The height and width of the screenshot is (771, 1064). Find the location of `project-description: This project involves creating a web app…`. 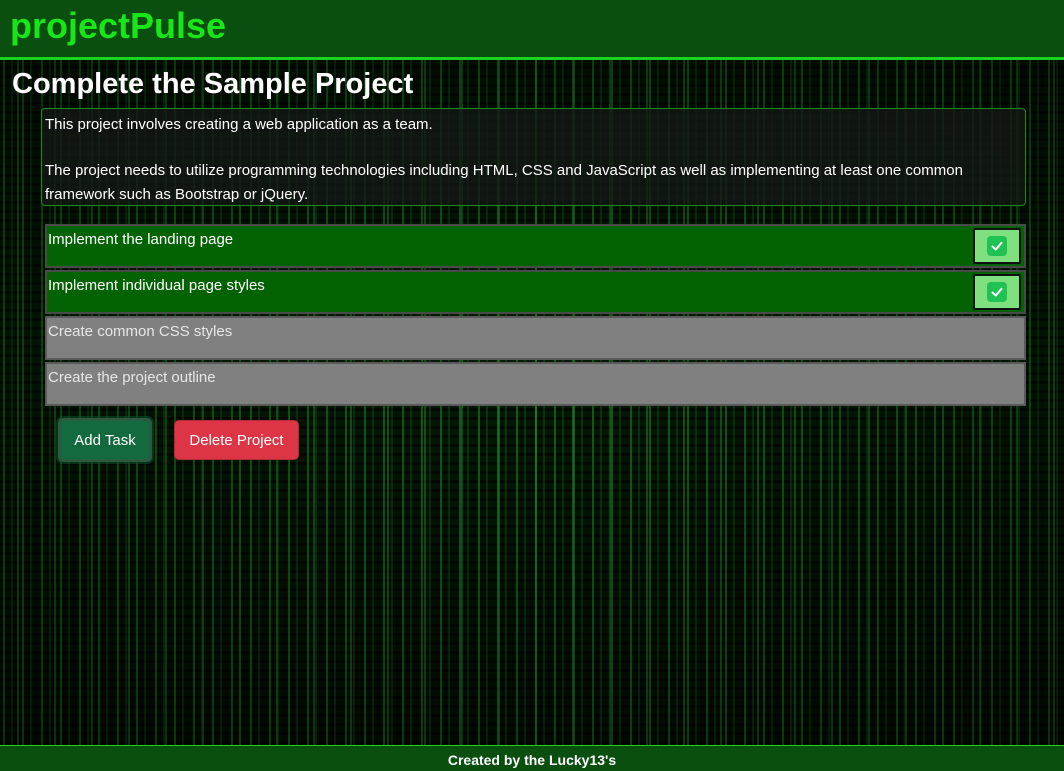

project-description: This project involves creating a web app… is located at coordinates (533, 157).